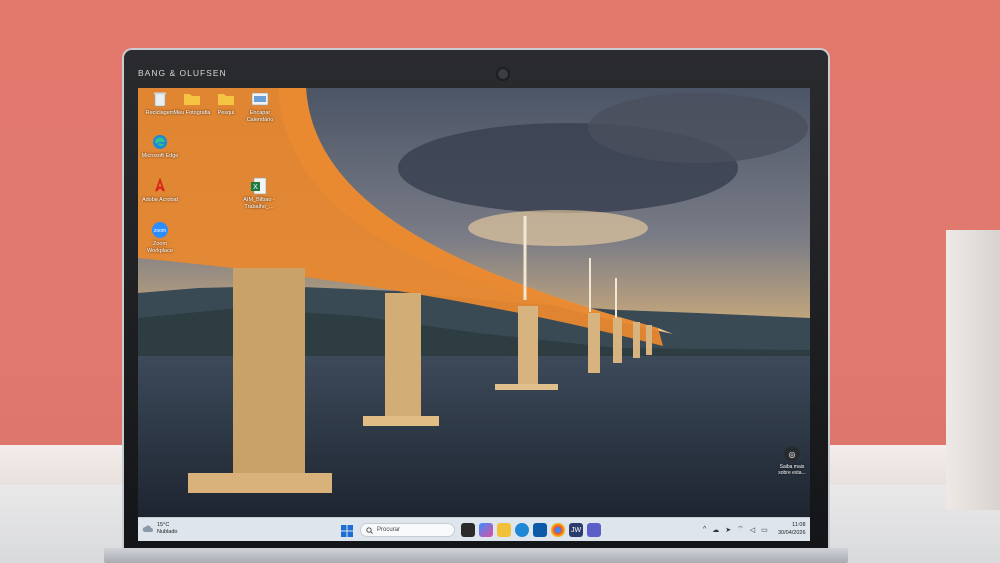 The width and height of the screenshot is (1000, 563). I want to click on svg-text: zoom, so click(160, 231).